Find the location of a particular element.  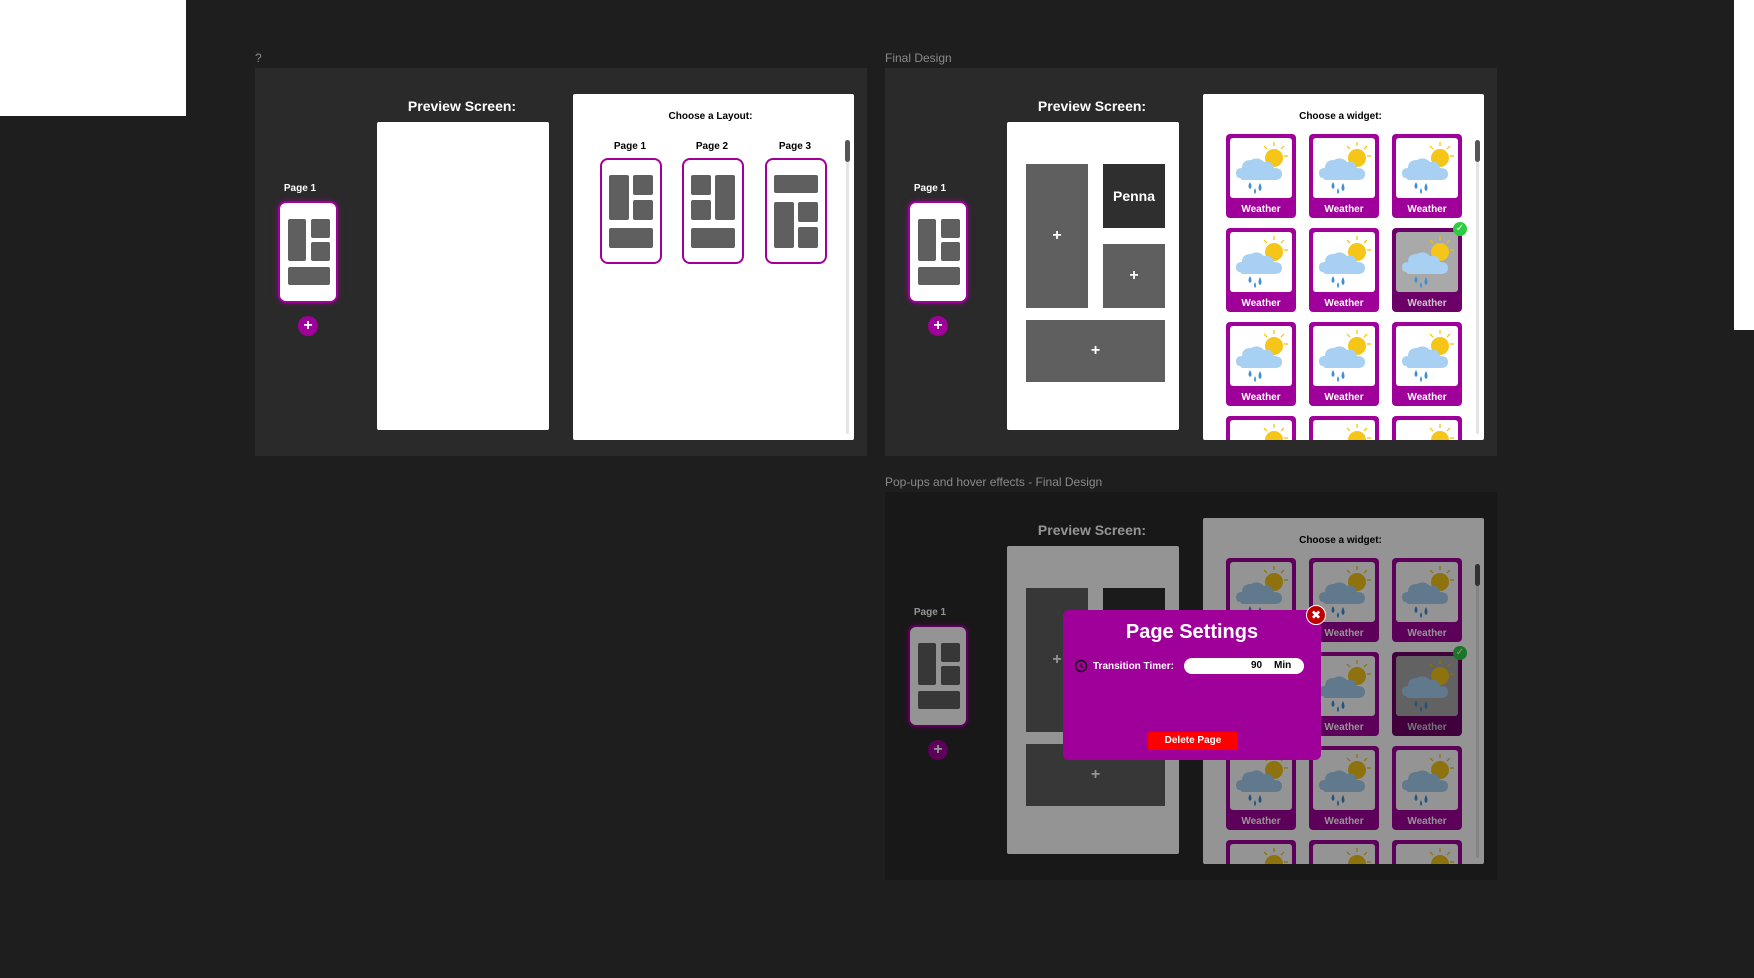

widget-panel: Choose a widget: Weather Weather Weather is located at coordinates (1343, 267).